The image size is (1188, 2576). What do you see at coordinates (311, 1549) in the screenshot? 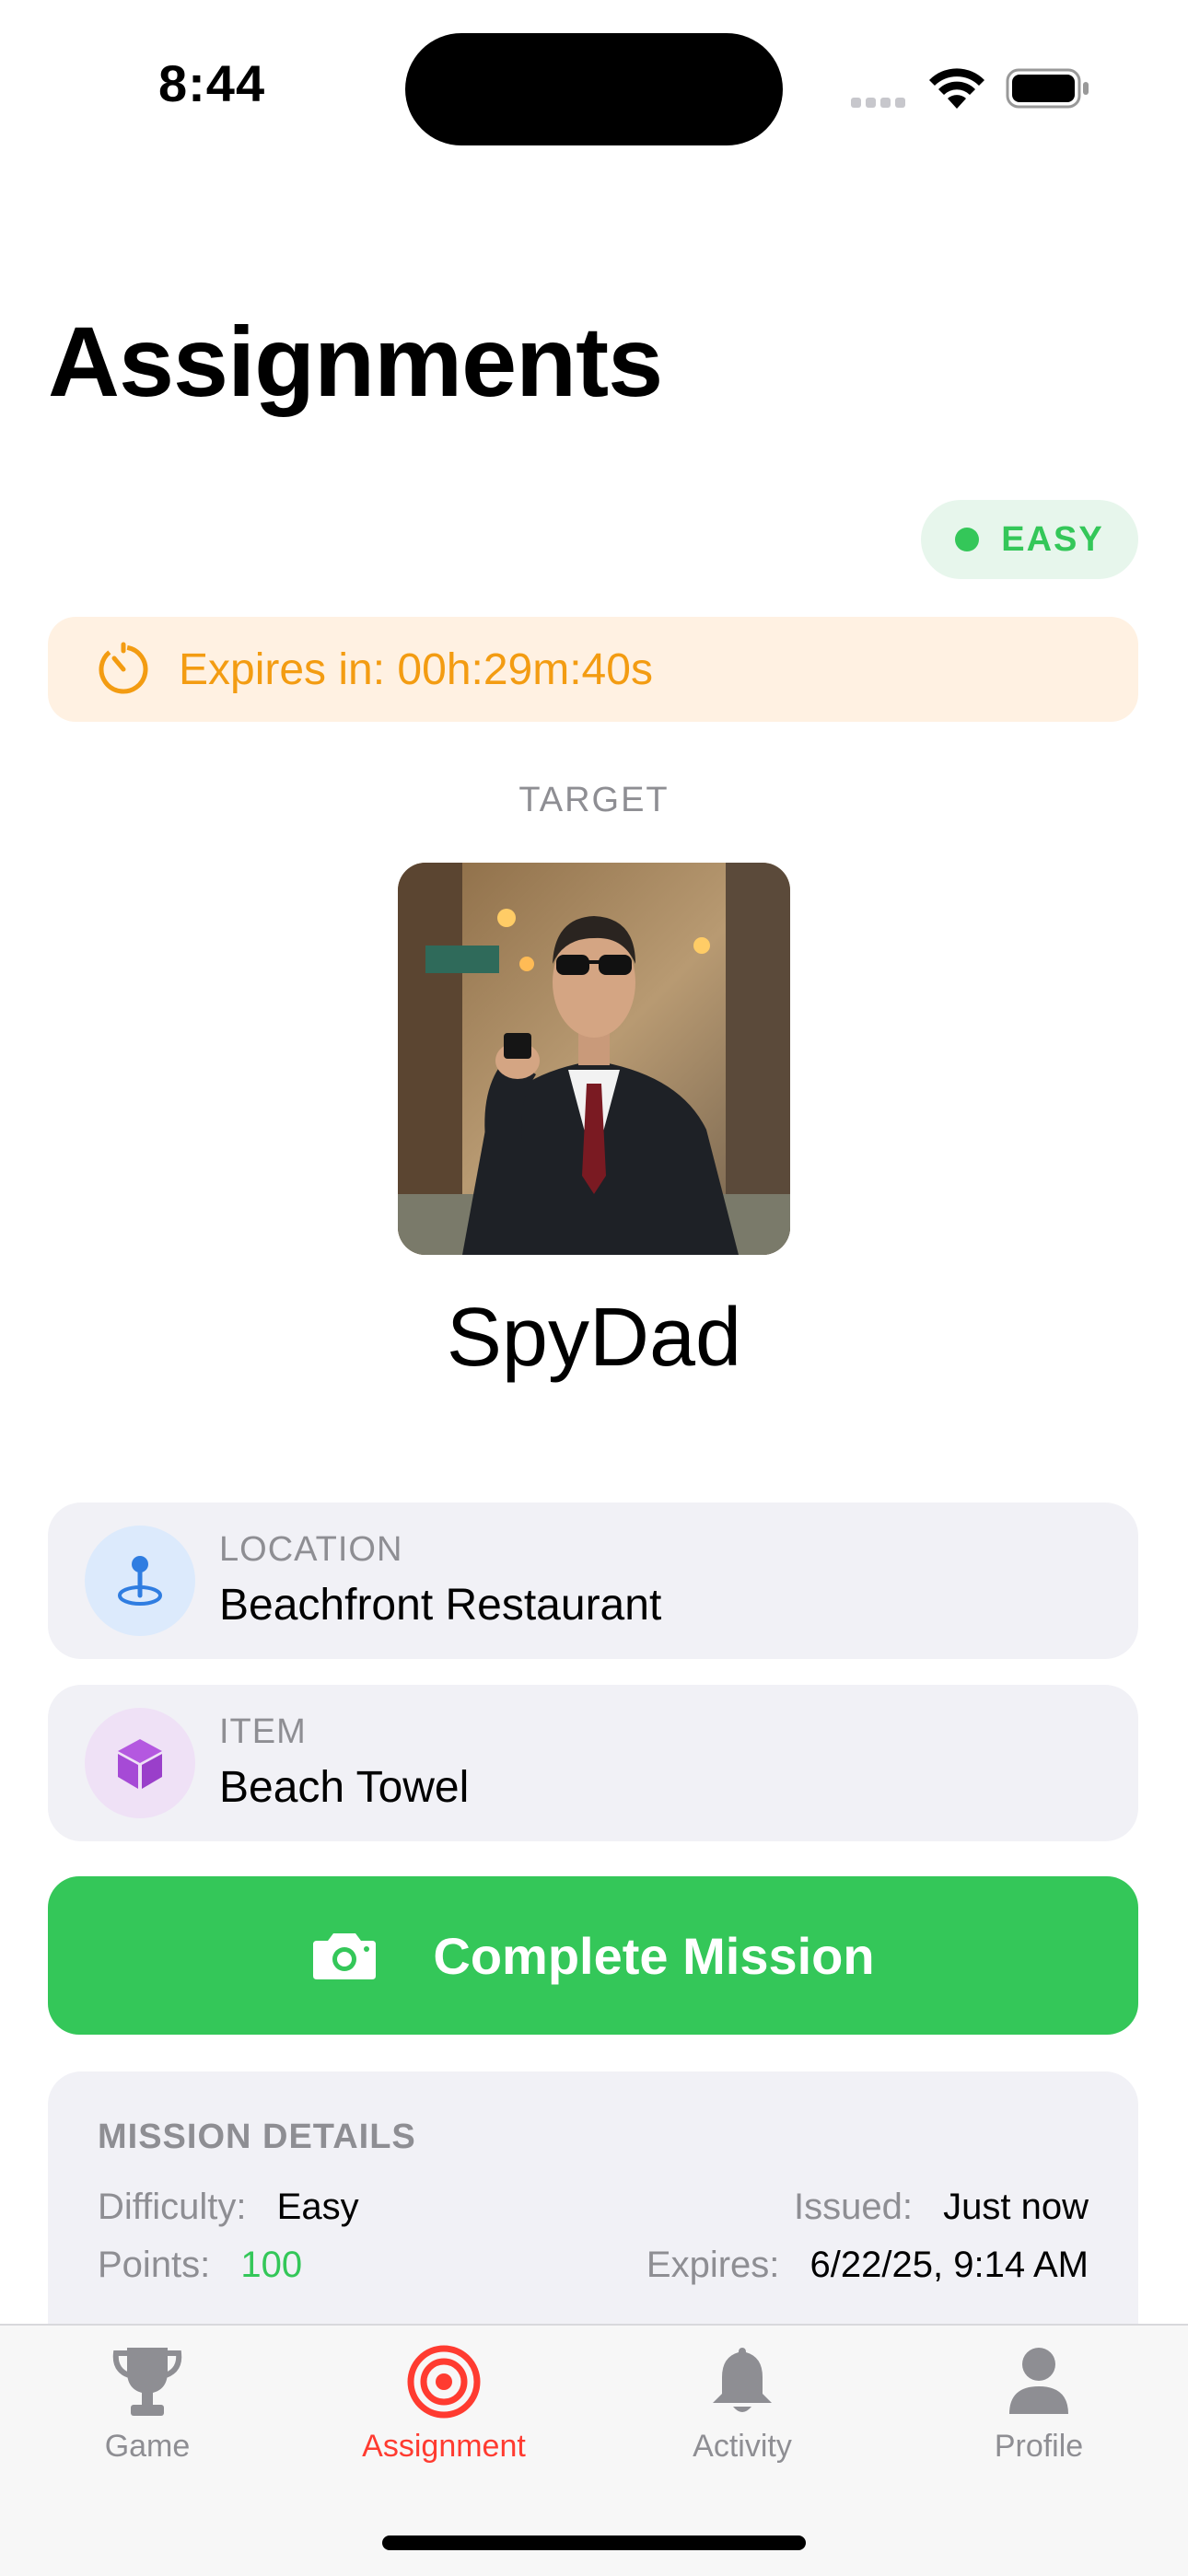
I see `location-label: LOCATION` at bounding box center [311, 1549].